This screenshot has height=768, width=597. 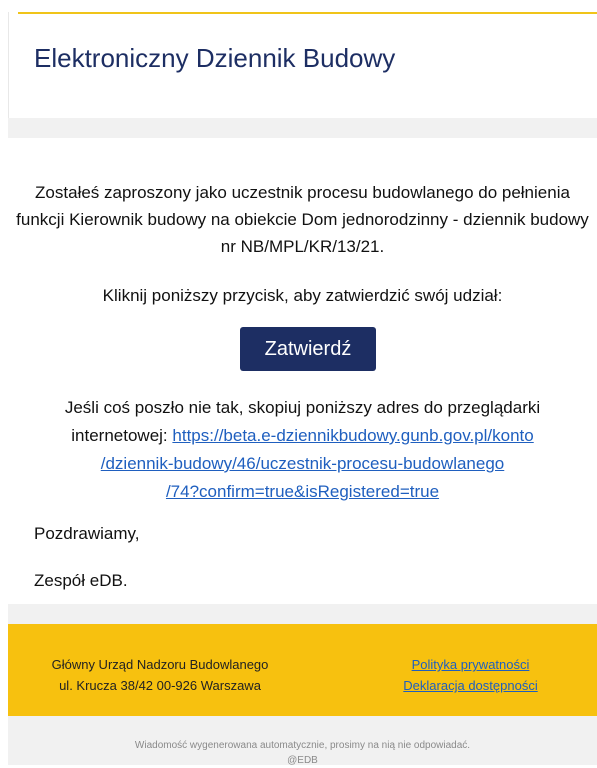 I want to click on app-title: Elektroniczny Dziennik Budowy, so click(x=215, y=58).